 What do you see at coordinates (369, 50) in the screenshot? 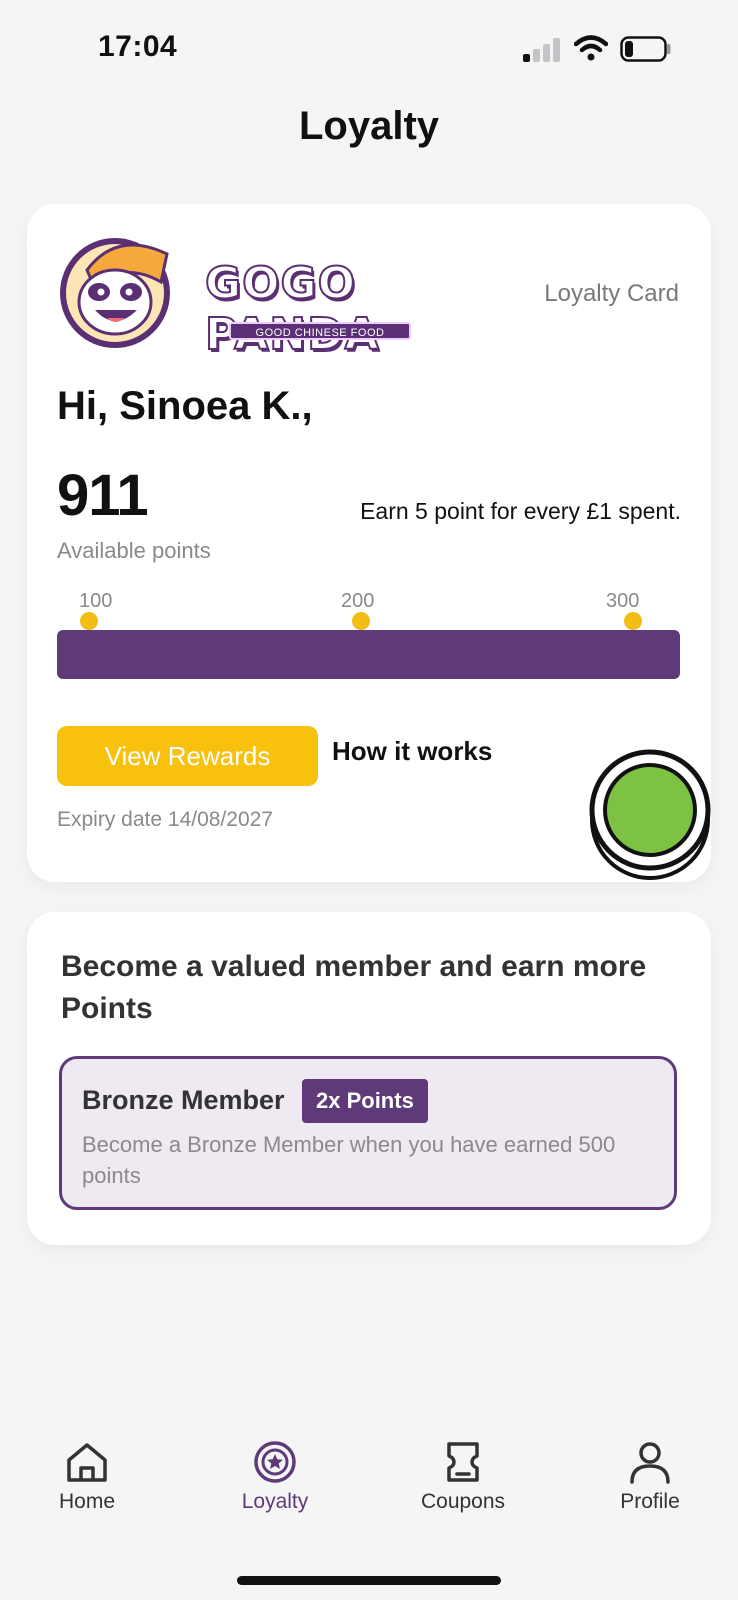
I see `status-bar: 17:04` at bounding box center [369, 50].